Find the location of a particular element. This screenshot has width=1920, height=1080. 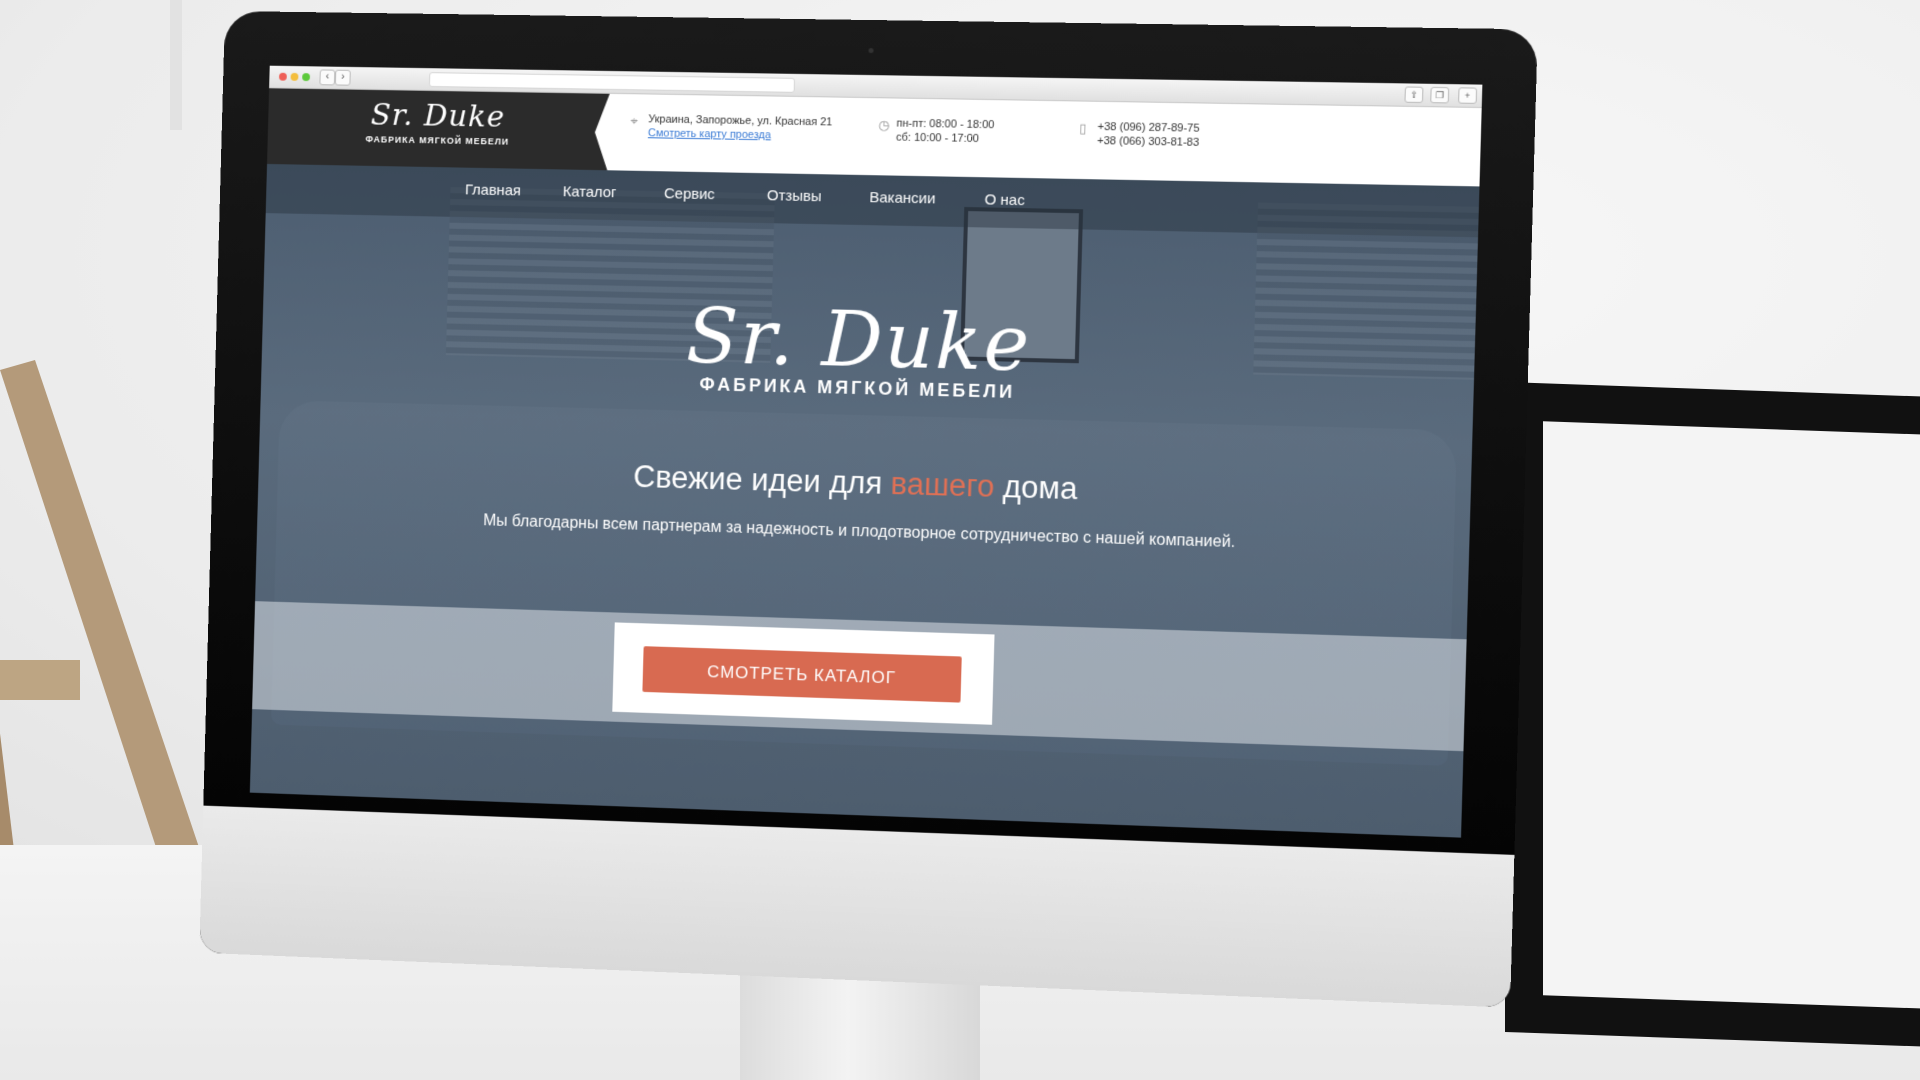

header-logo: Sr. Duke ФАБРИКА МЯГКОЙ МЕБЕЛИ is located at coordinates (438, 129).